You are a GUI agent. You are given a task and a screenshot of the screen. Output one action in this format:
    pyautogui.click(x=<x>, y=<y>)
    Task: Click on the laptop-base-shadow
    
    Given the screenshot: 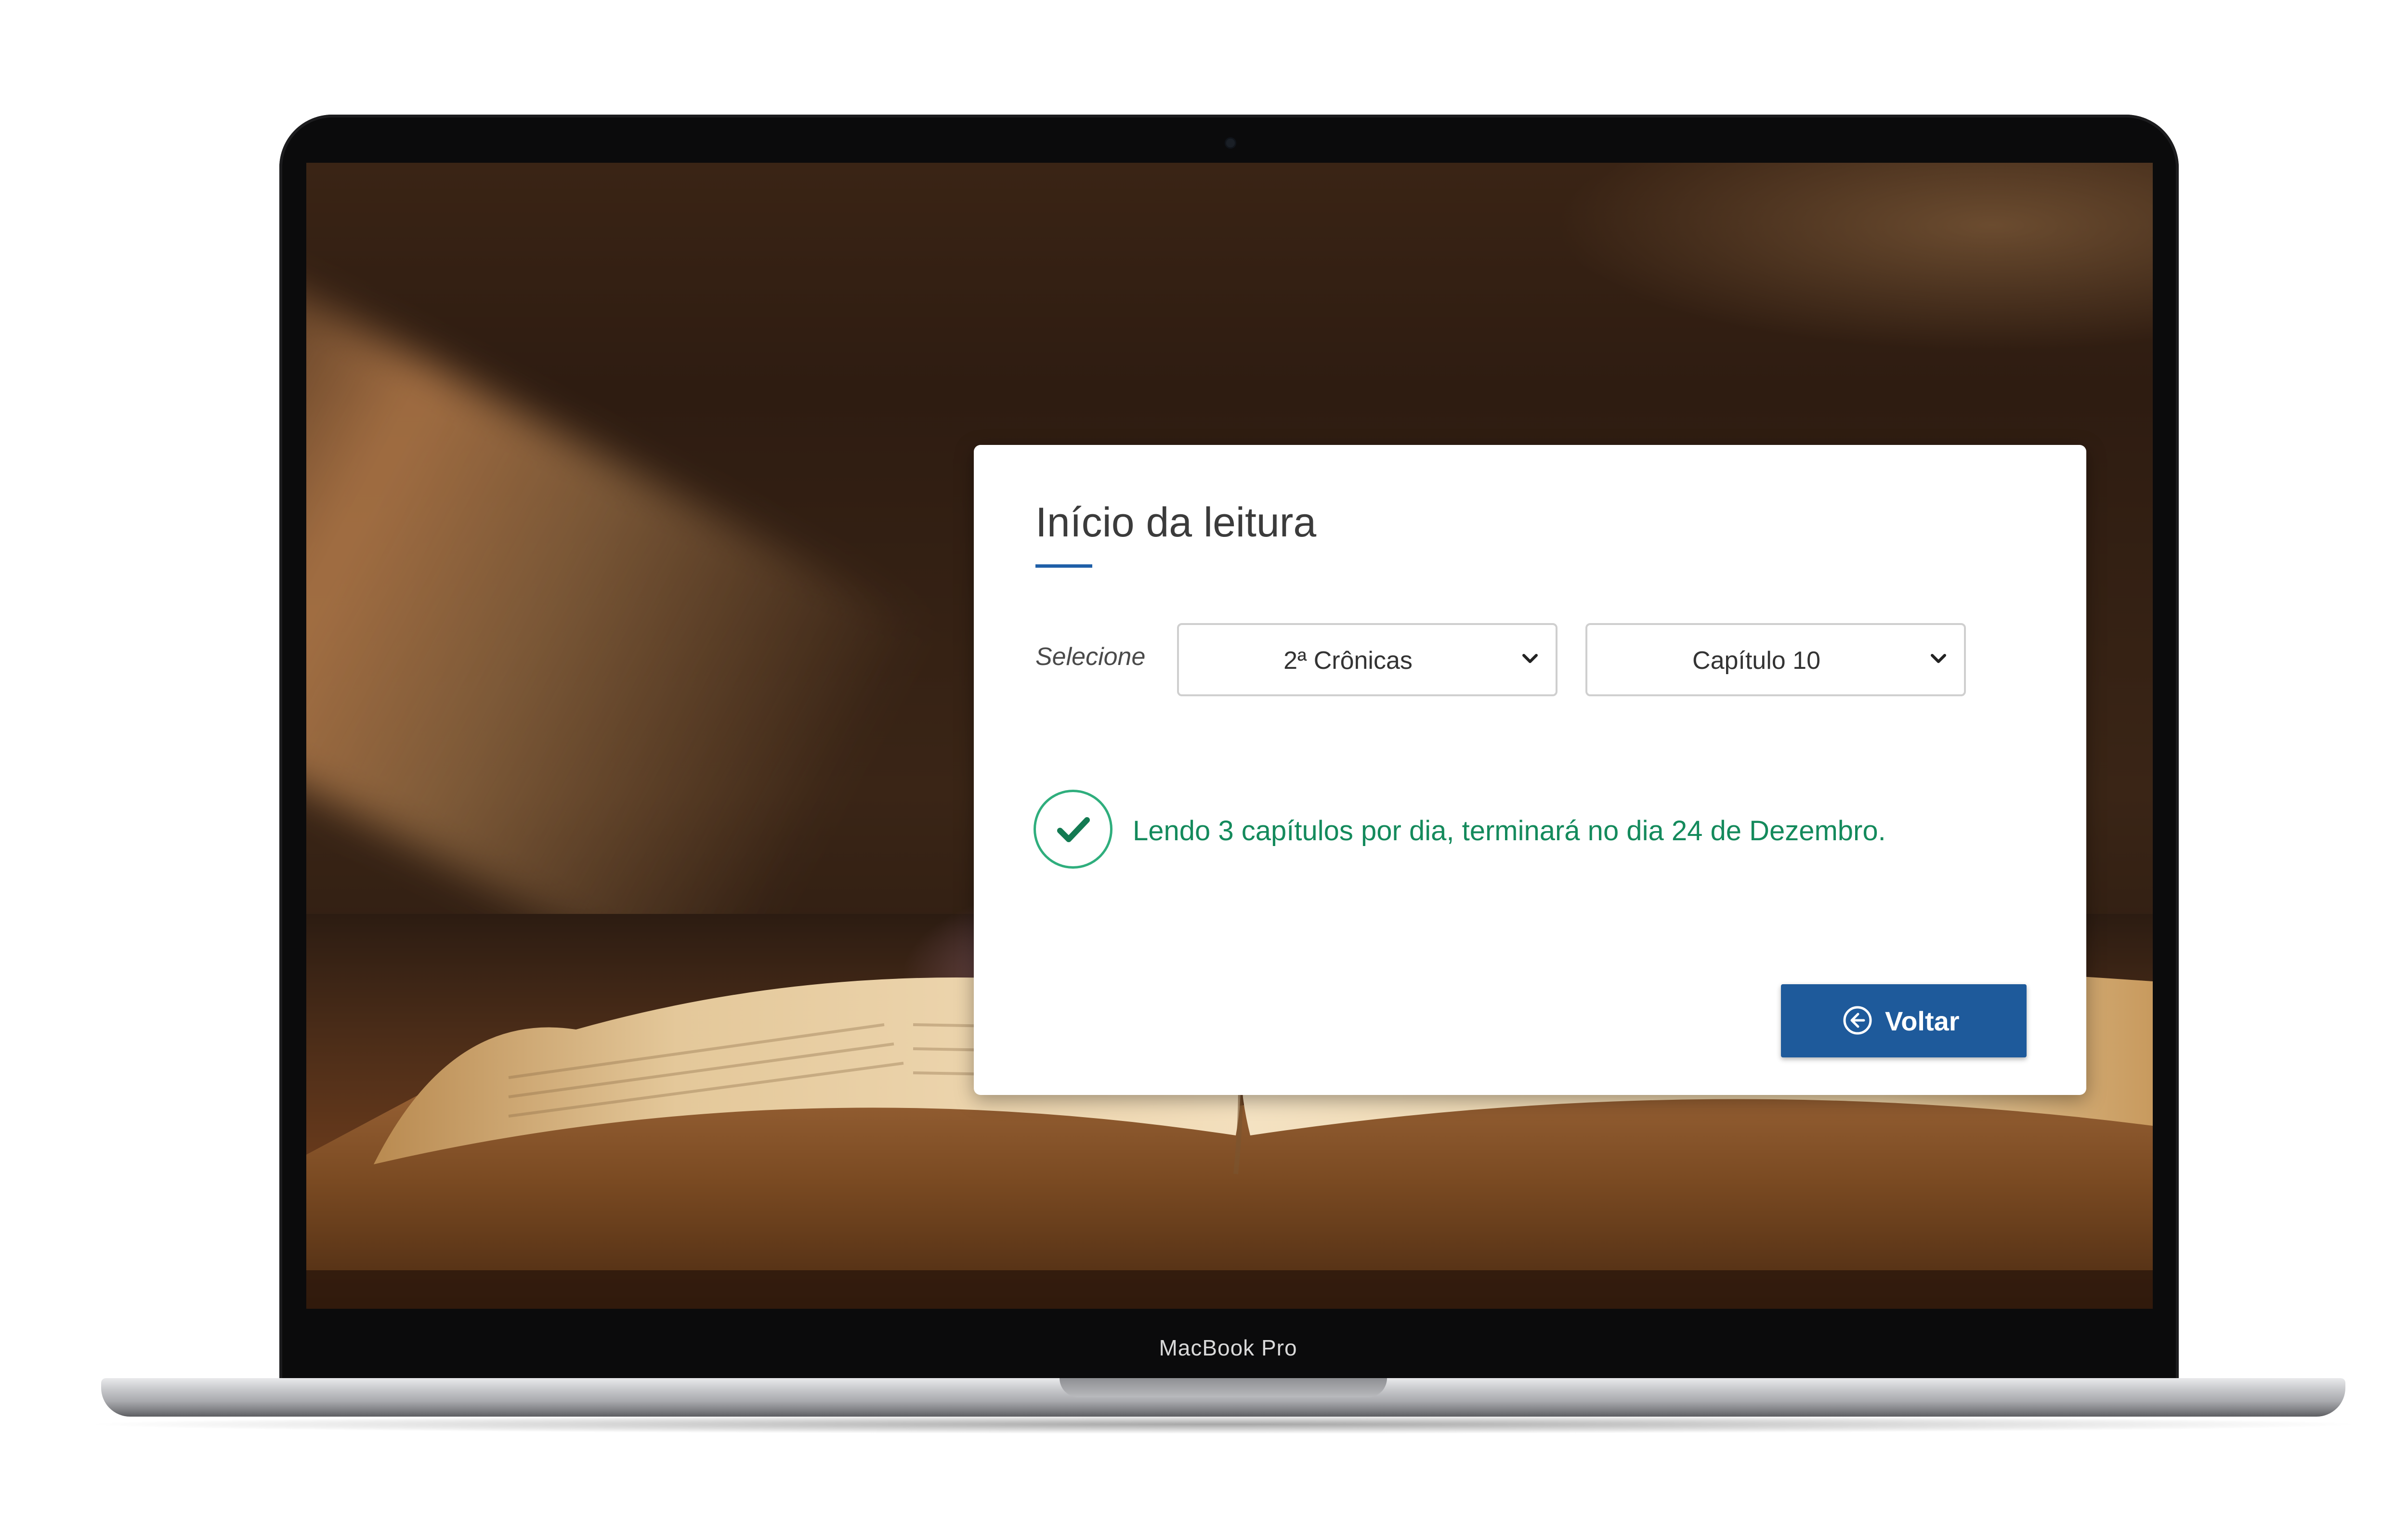 What is the action you would take?
    pyautogui.click(x=1223, y=1424)
    